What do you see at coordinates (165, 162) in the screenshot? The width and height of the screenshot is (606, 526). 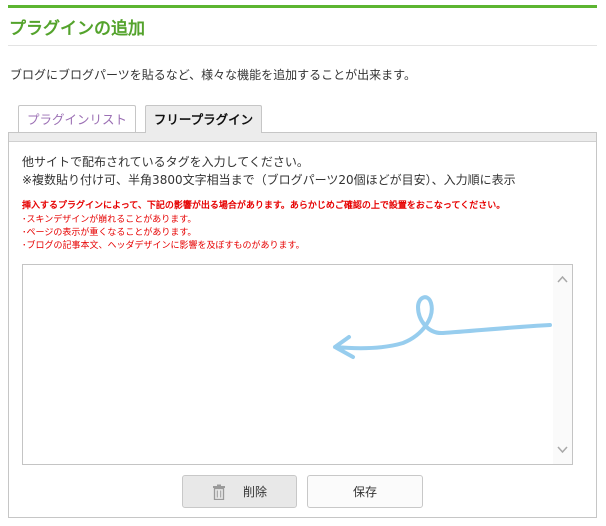 I see `instruction-text: 他サイトで配布されているタグを入力してください。` at bounding box center [165, 162].